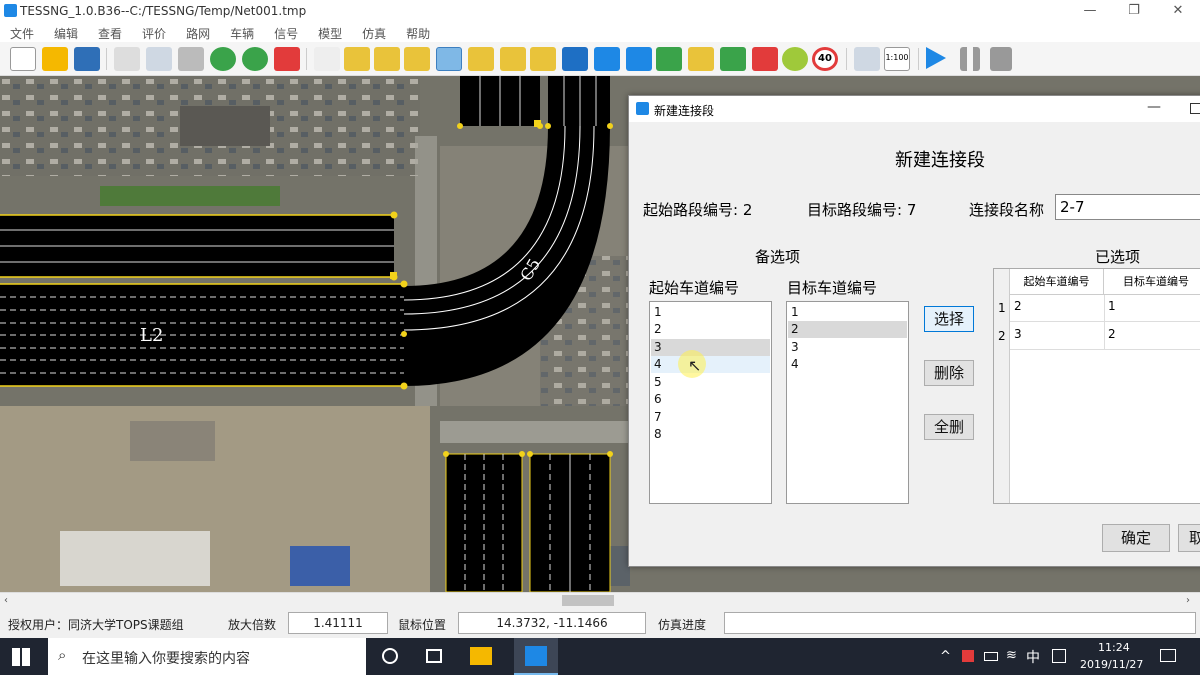  Describe the element at coordinates (6, 600) in the screenshot. I see `scroll-left-icon: ‹` at that location.